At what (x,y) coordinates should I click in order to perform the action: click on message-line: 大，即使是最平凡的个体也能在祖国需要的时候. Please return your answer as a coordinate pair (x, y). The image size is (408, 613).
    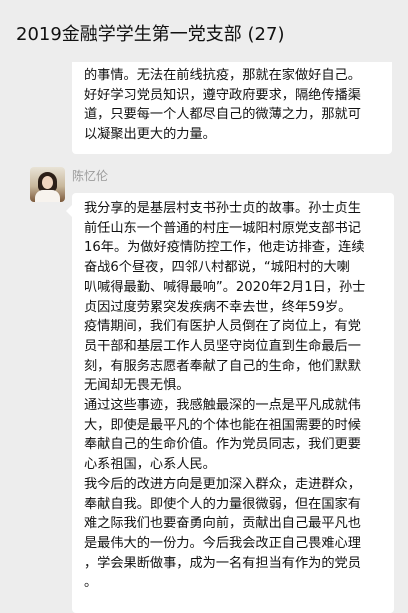
    Looking at the image, I should click on (222, 425).